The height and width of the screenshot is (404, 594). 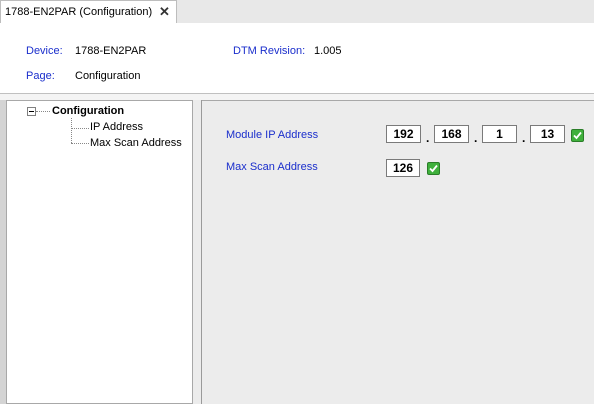 What do you see at coordinates (547, 134) in the screenshot?
I see `ip-octet-4-input: 13` at bounding box center [547, 134].